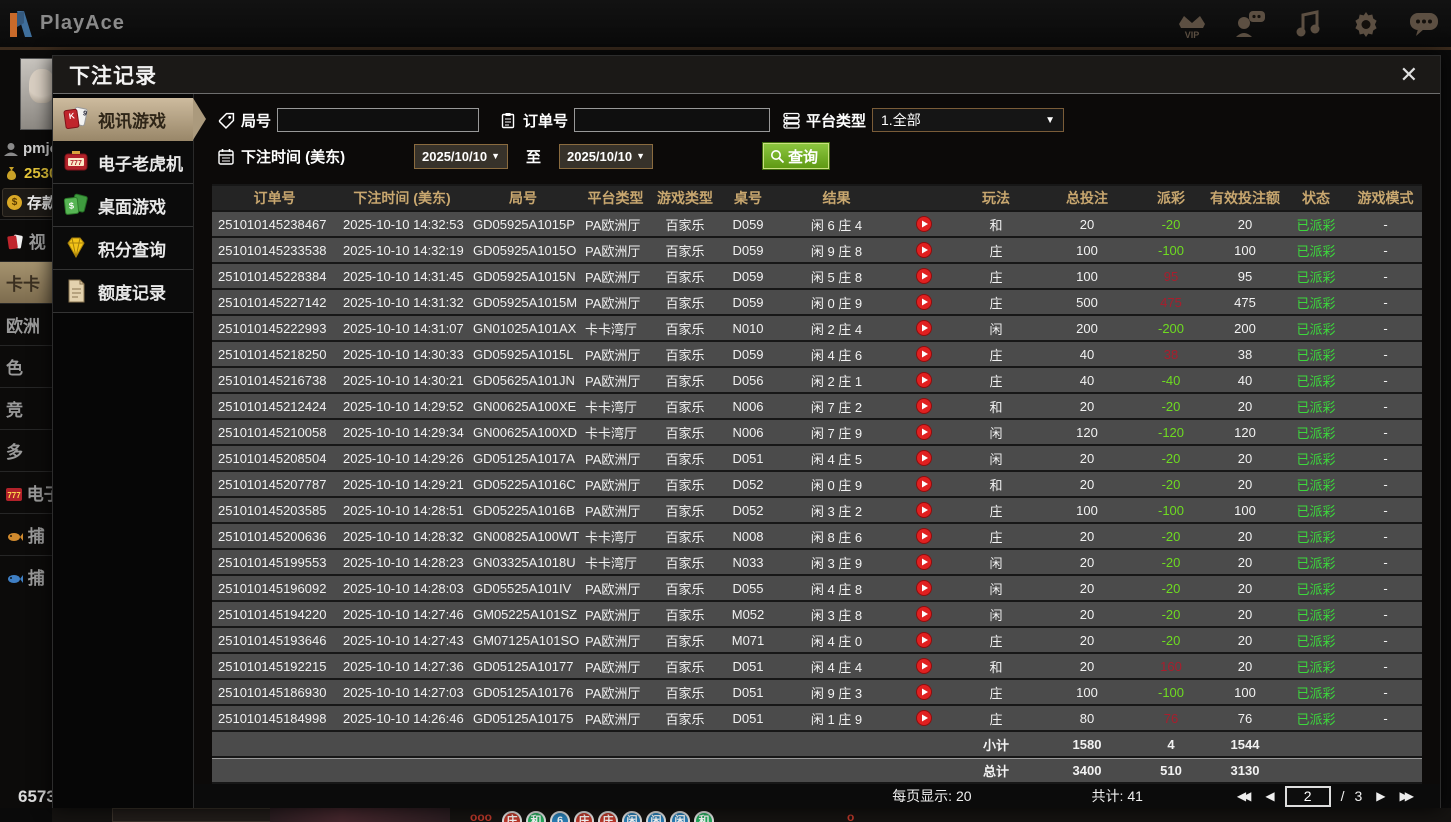  Describe the element at coordinates (836, 614) in the screenshot. I see `cell-result: 闲 3 庄 8` at that location.